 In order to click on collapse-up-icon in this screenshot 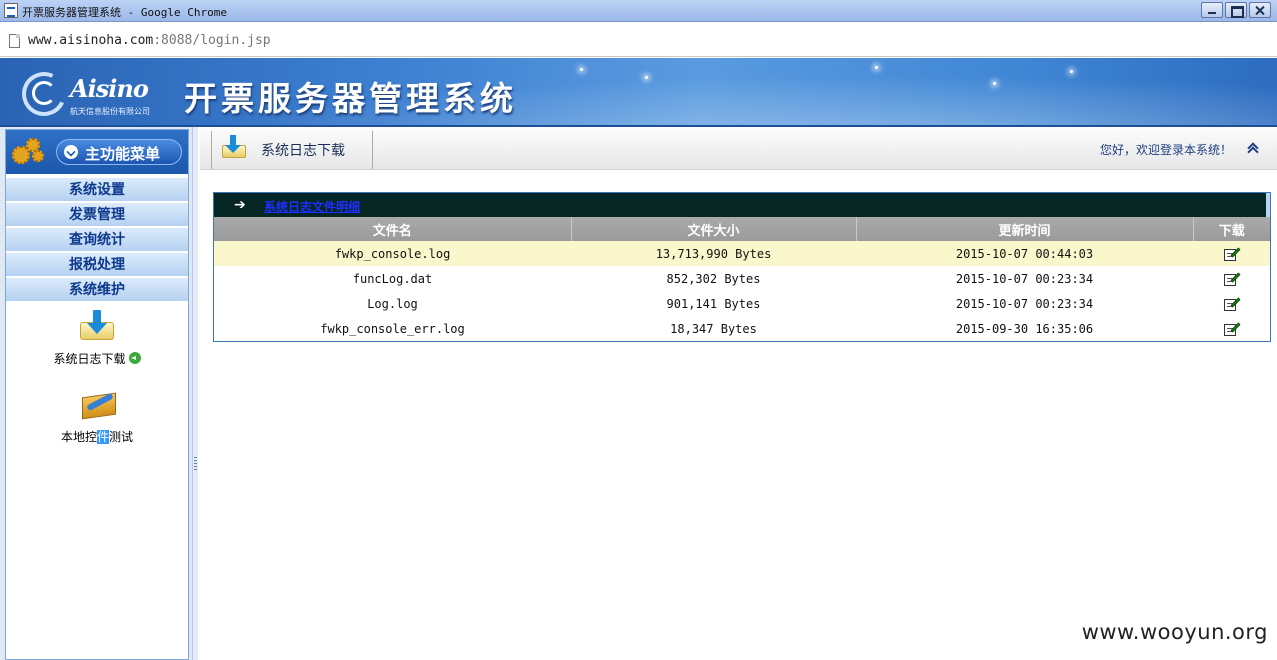, I will do `click(1253, 147)`.